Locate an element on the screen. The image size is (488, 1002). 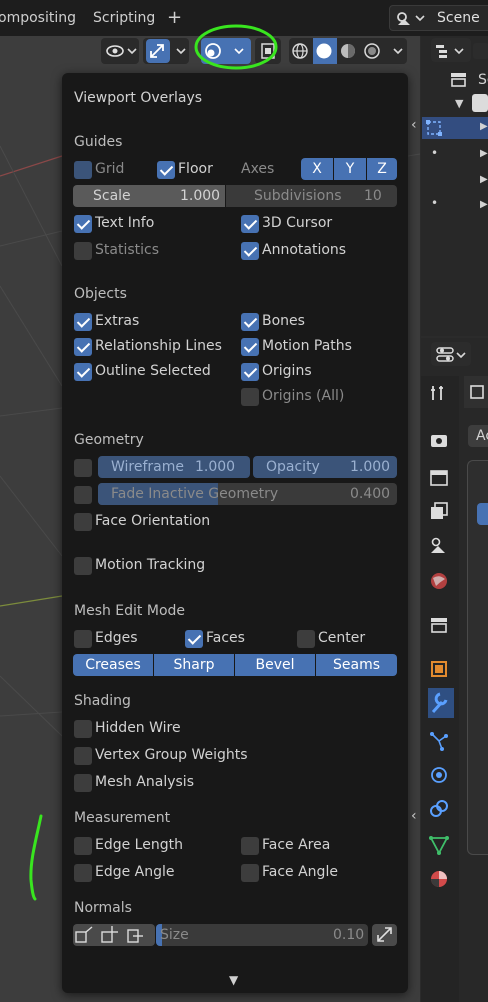
properties-tab-icons is located at coordinates (441, 636).